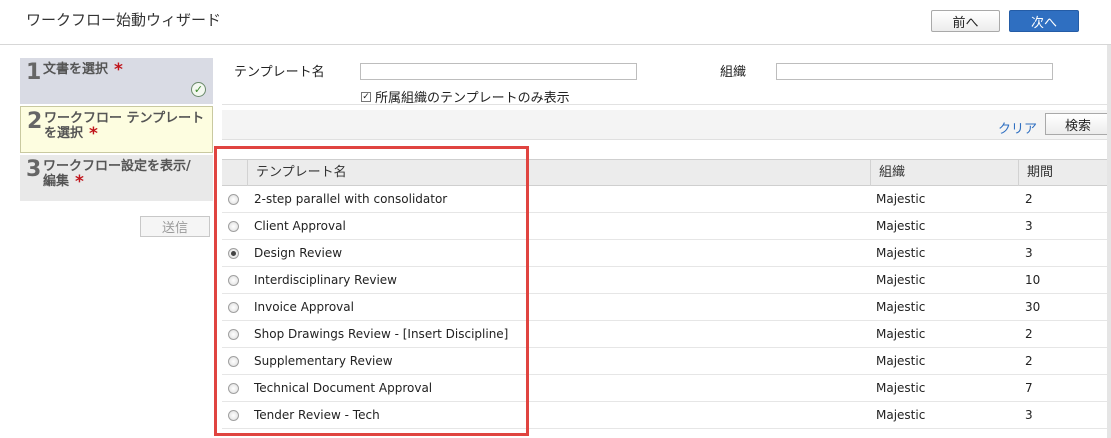  I want to click on checkbox-checked: ✓, so click(366, 96).